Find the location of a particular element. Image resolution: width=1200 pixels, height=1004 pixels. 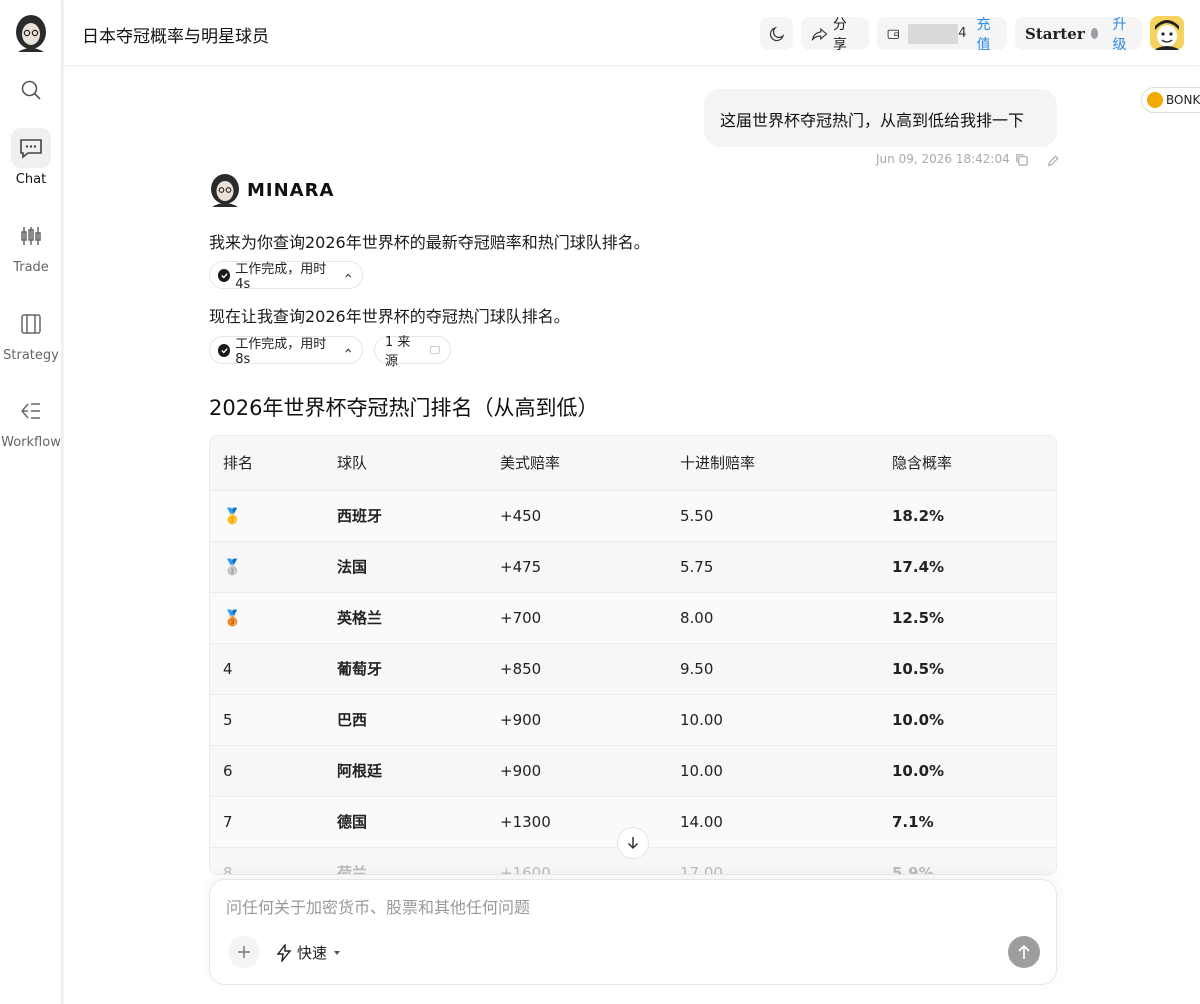

rank-cell: 5 is located at coordinates (273, 720).